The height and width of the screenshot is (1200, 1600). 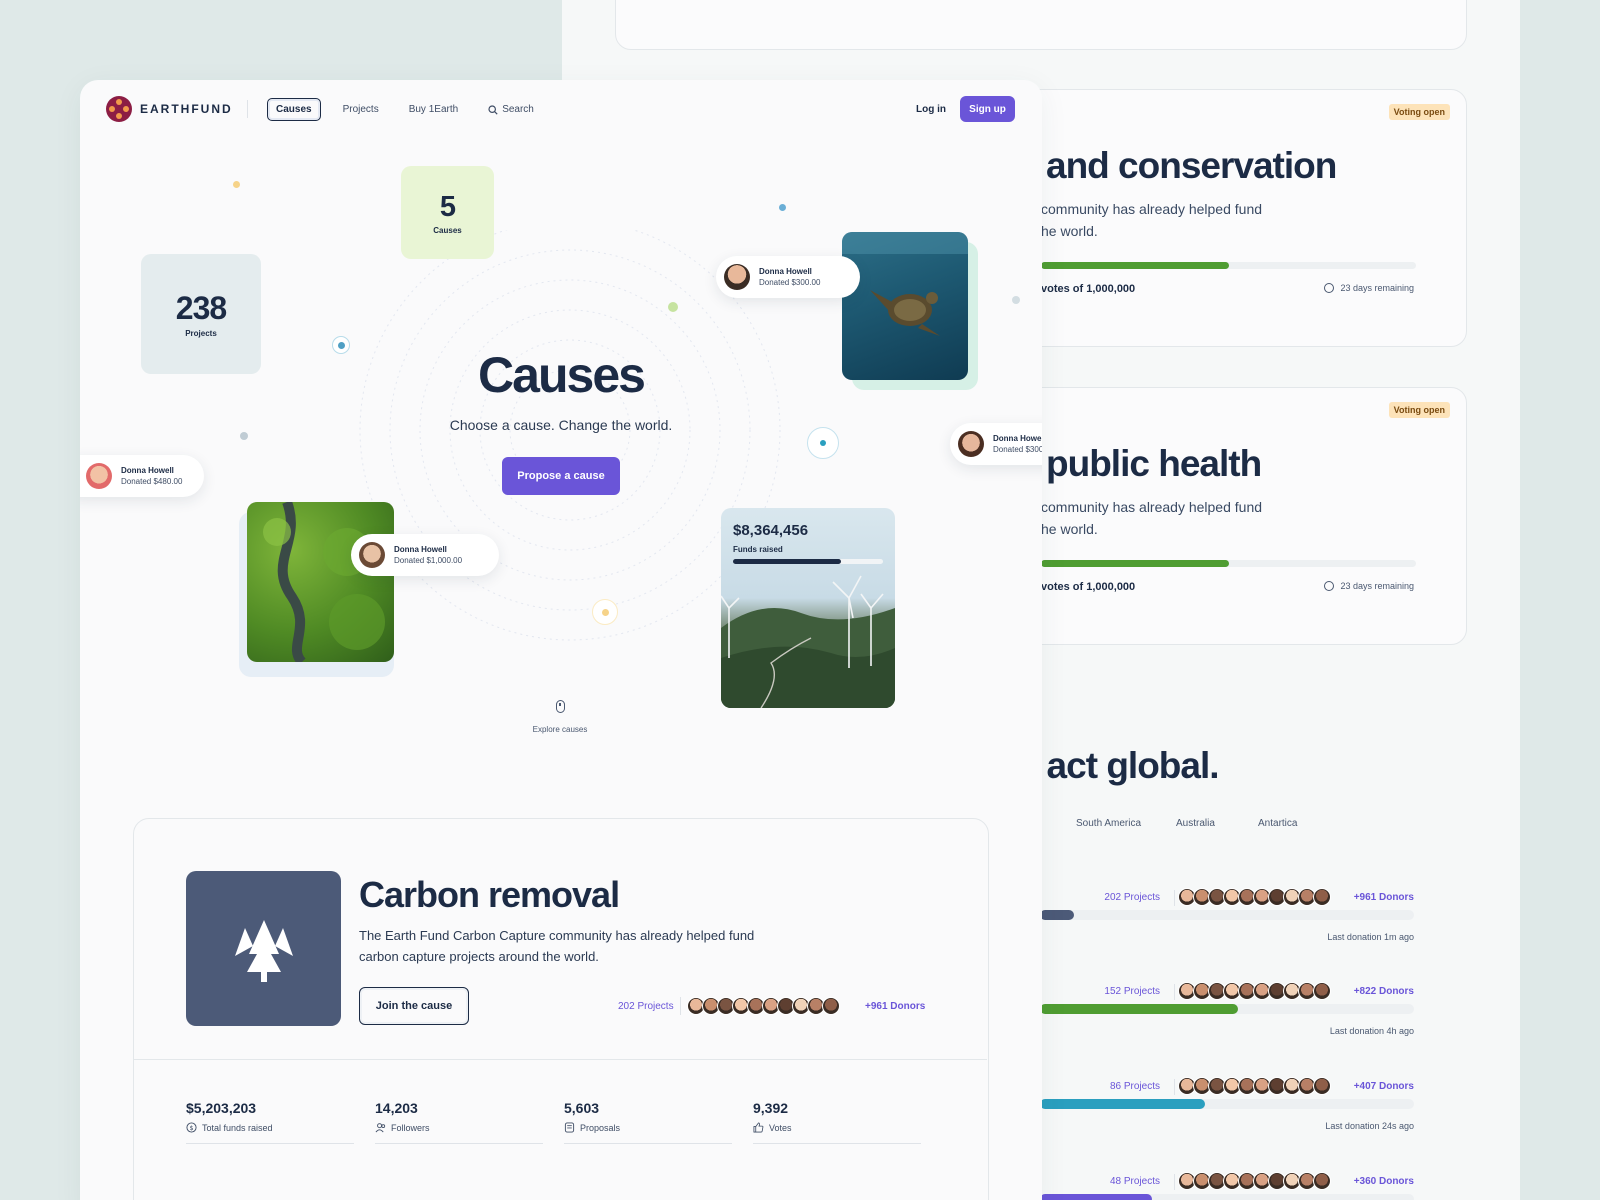 I want to click on nav-link-projects: Projects, so click(x=361, y=109).